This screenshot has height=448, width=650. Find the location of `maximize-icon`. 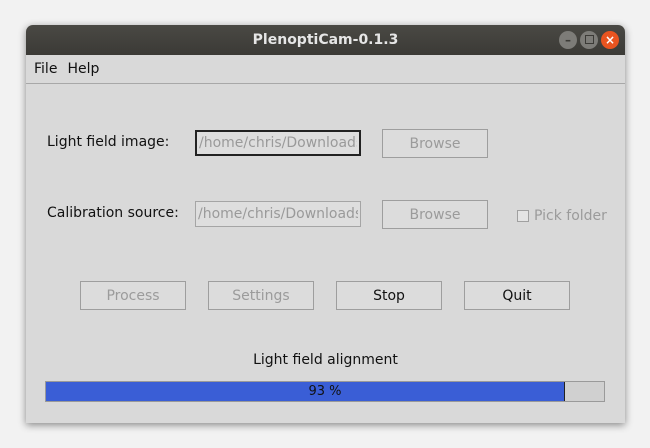

maximize-icon is located at coordinates (589, 40).